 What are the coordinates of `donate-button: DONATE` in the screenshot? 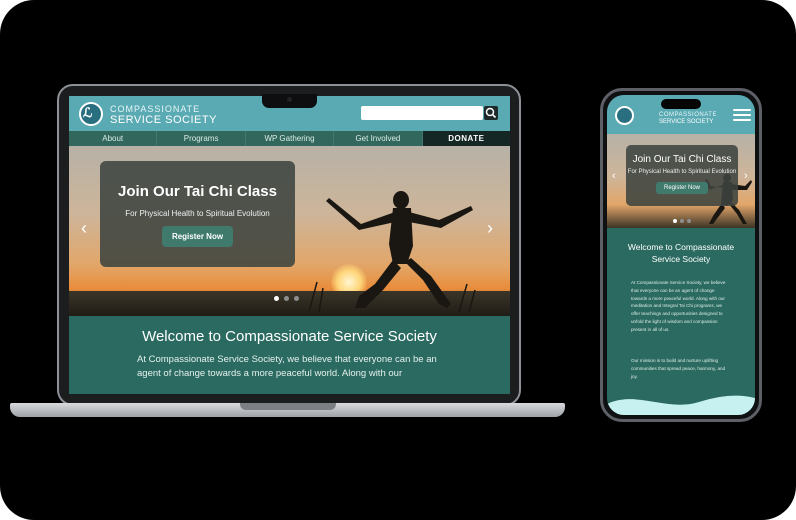 It's located at (466, 138).